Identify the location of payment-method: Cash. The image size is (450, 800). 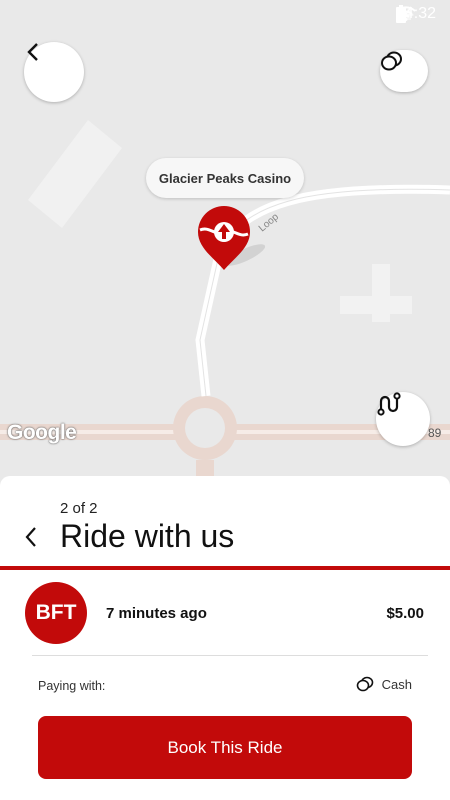
(384, 684).